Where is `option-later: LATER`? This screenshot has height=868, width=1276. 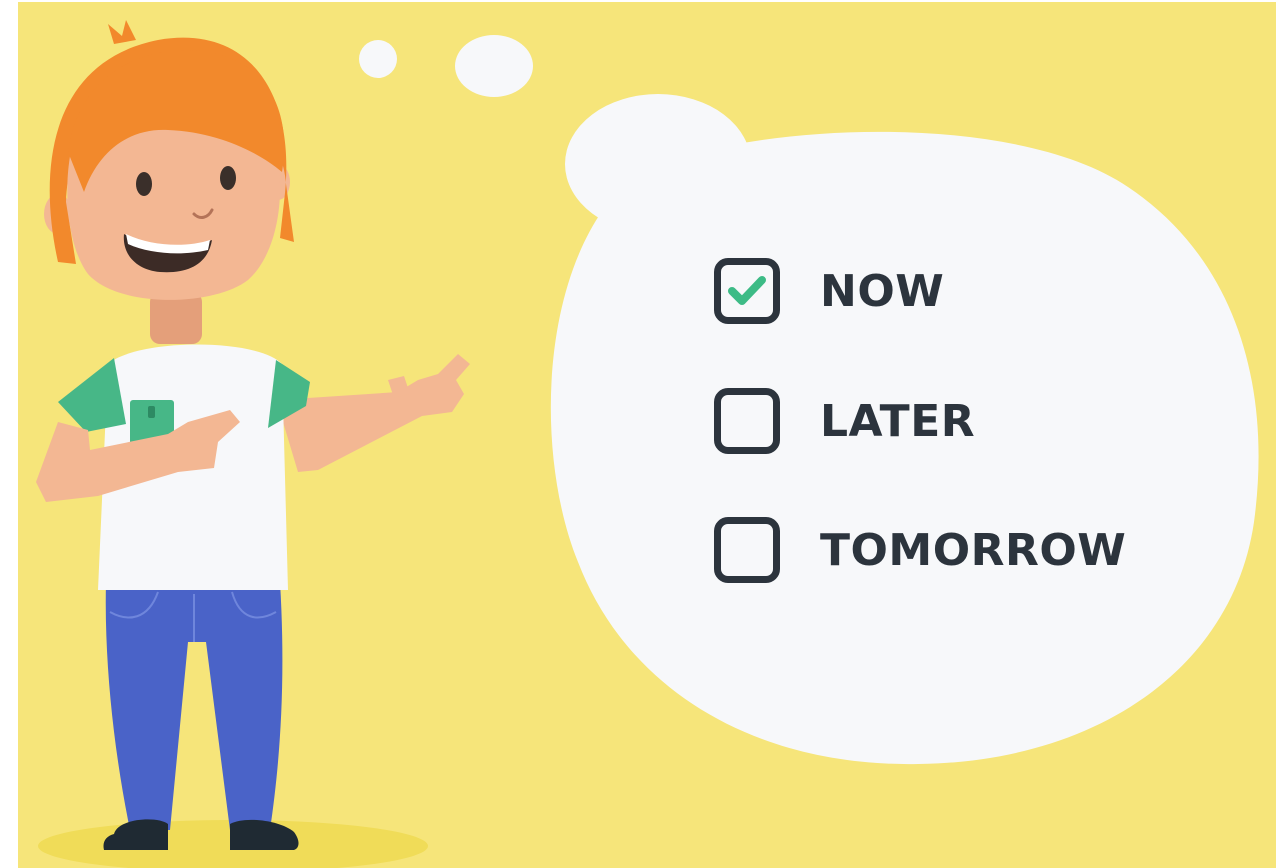
option-later: LATER is located at coordinates (844, 421).